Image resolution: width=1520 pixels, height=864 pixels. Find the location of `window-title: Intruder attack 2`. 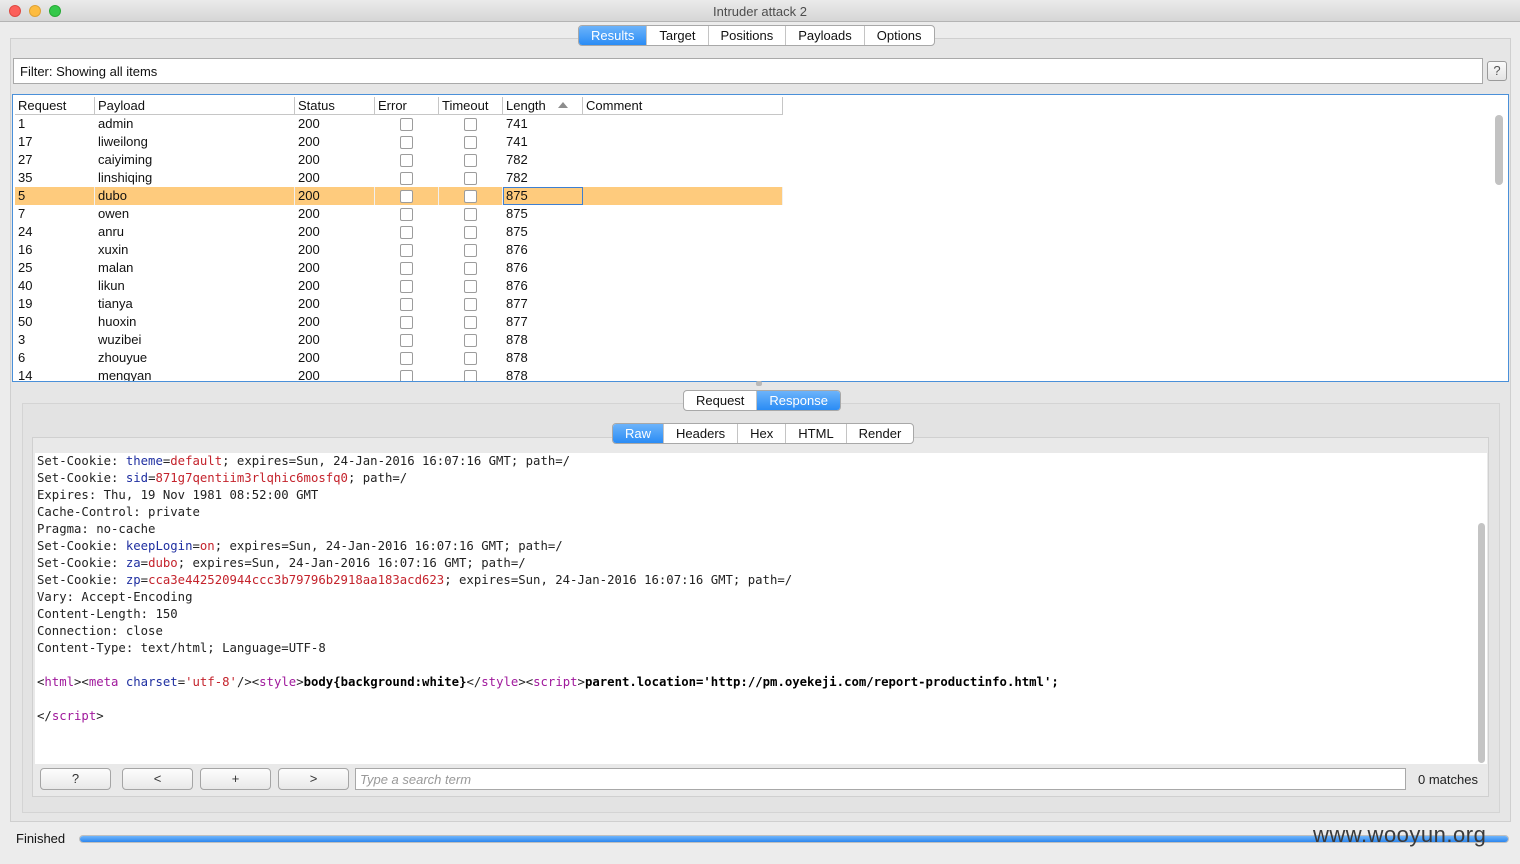

window-title: Intruder attack 2 is located at coordinates (760, 11).